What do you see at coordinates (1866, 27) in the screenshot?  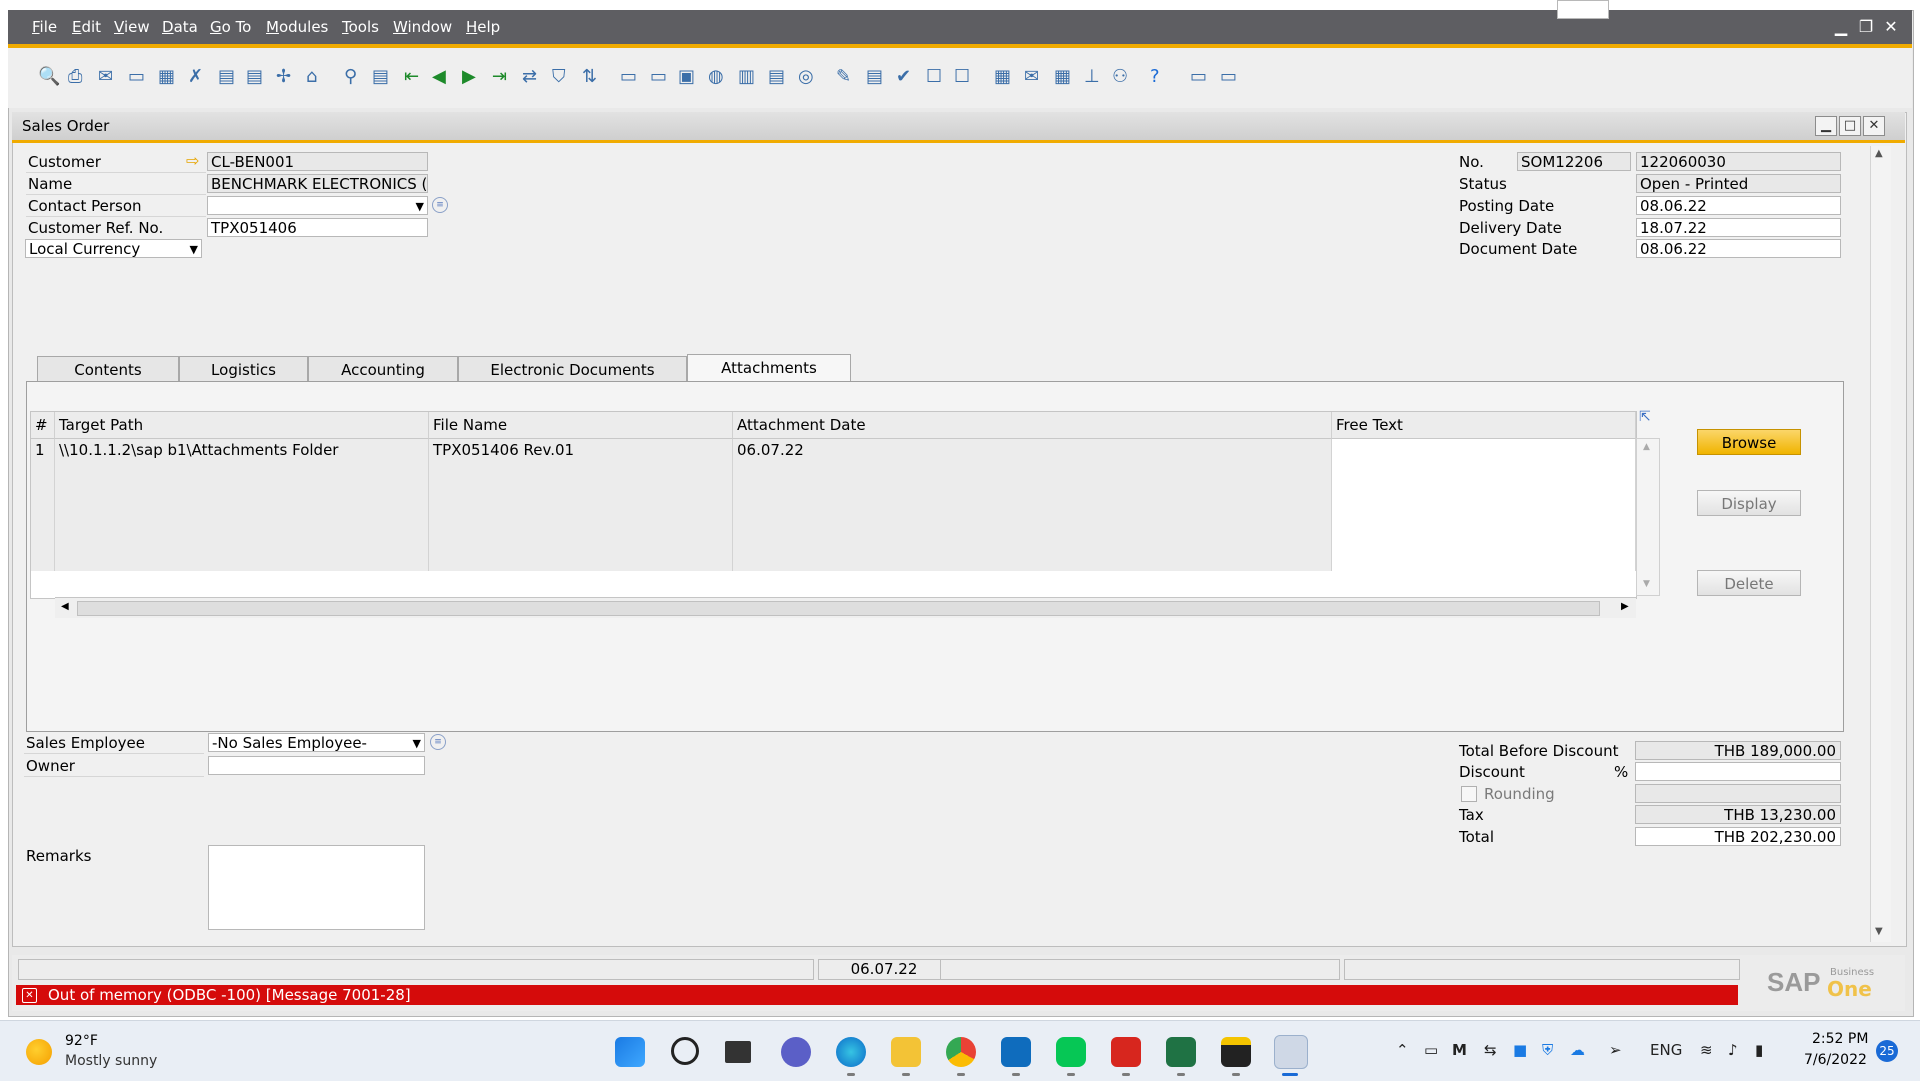 I see `restore-icon: ❐` at bounding box center [1866, 27].